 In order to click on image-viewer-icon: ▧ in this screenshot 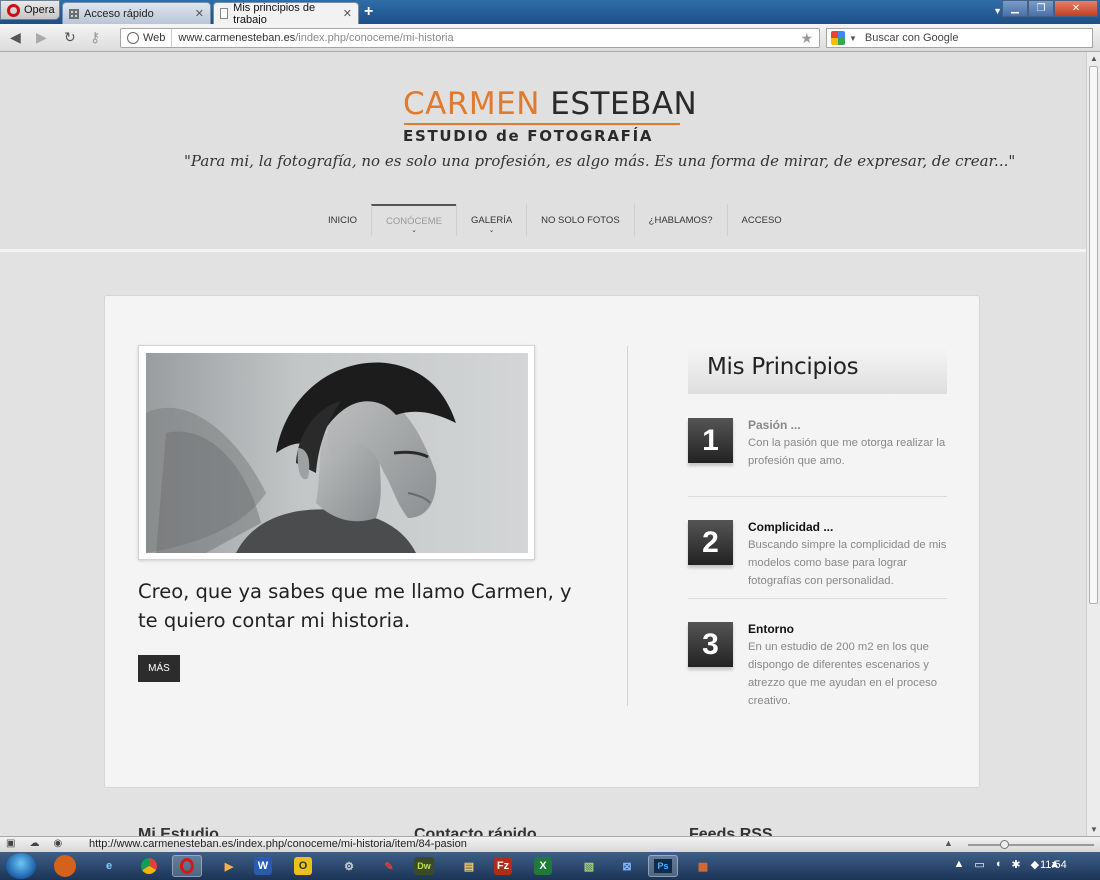, I will do `click(589, 866)`.